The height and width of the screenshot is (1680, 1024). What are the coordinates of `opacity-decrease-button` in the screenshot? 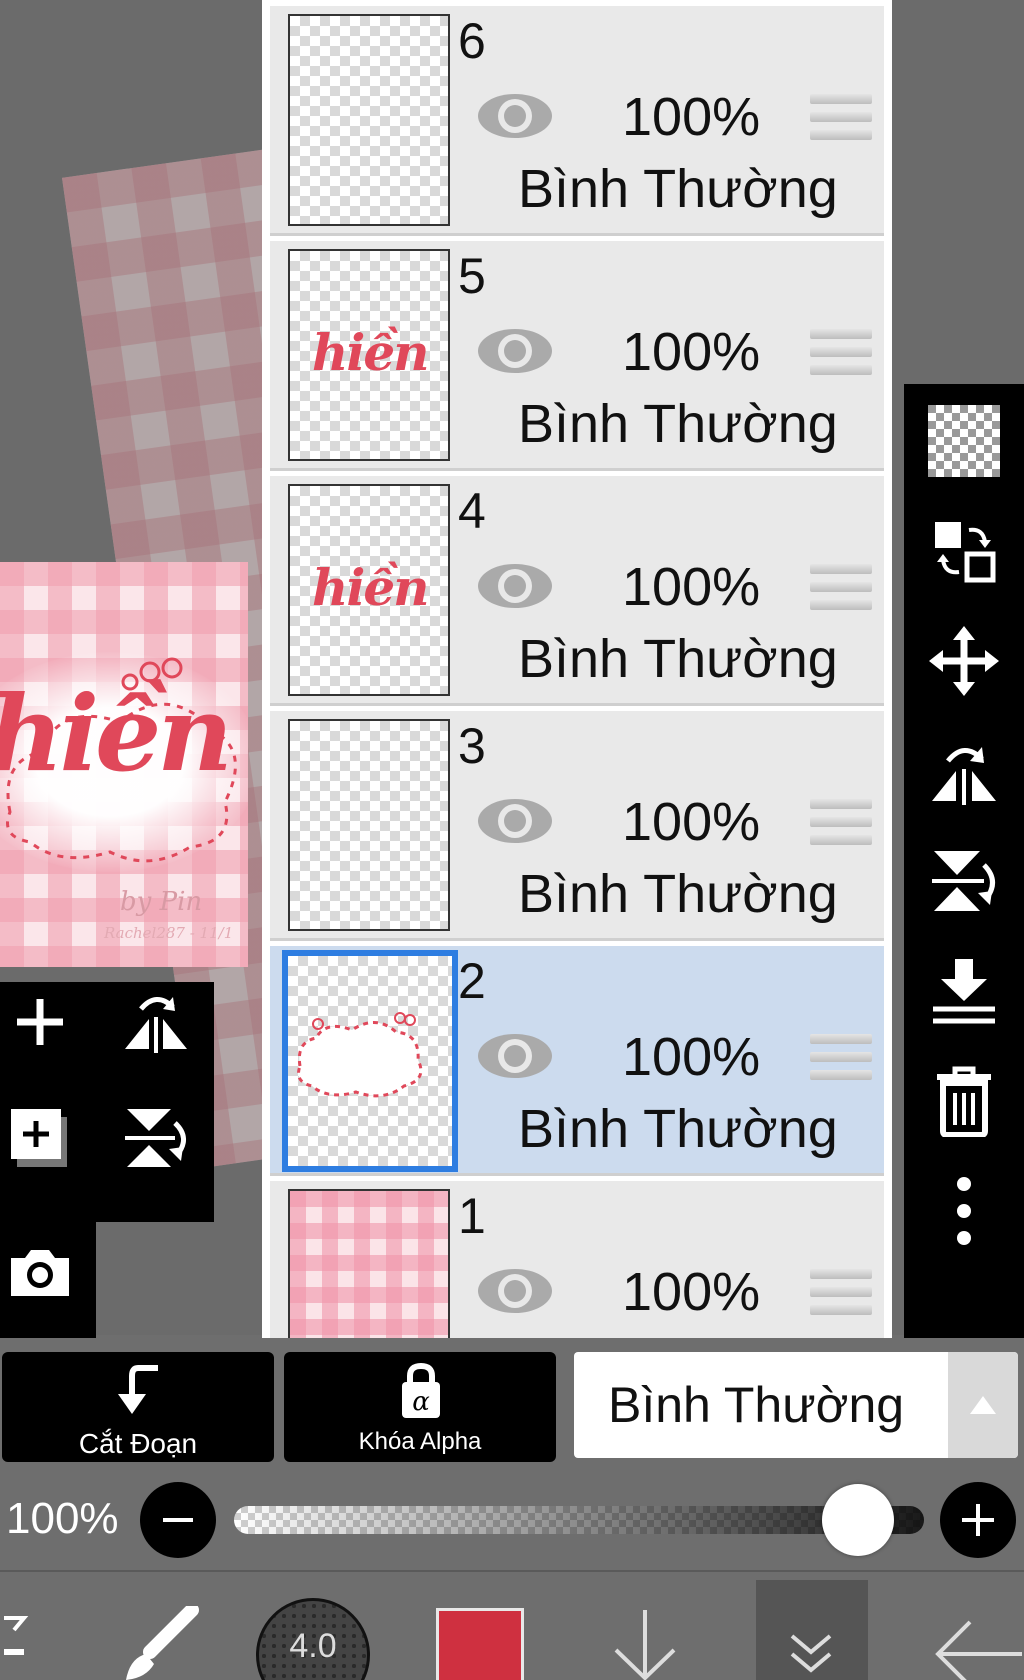 It's located at (178, 1520).